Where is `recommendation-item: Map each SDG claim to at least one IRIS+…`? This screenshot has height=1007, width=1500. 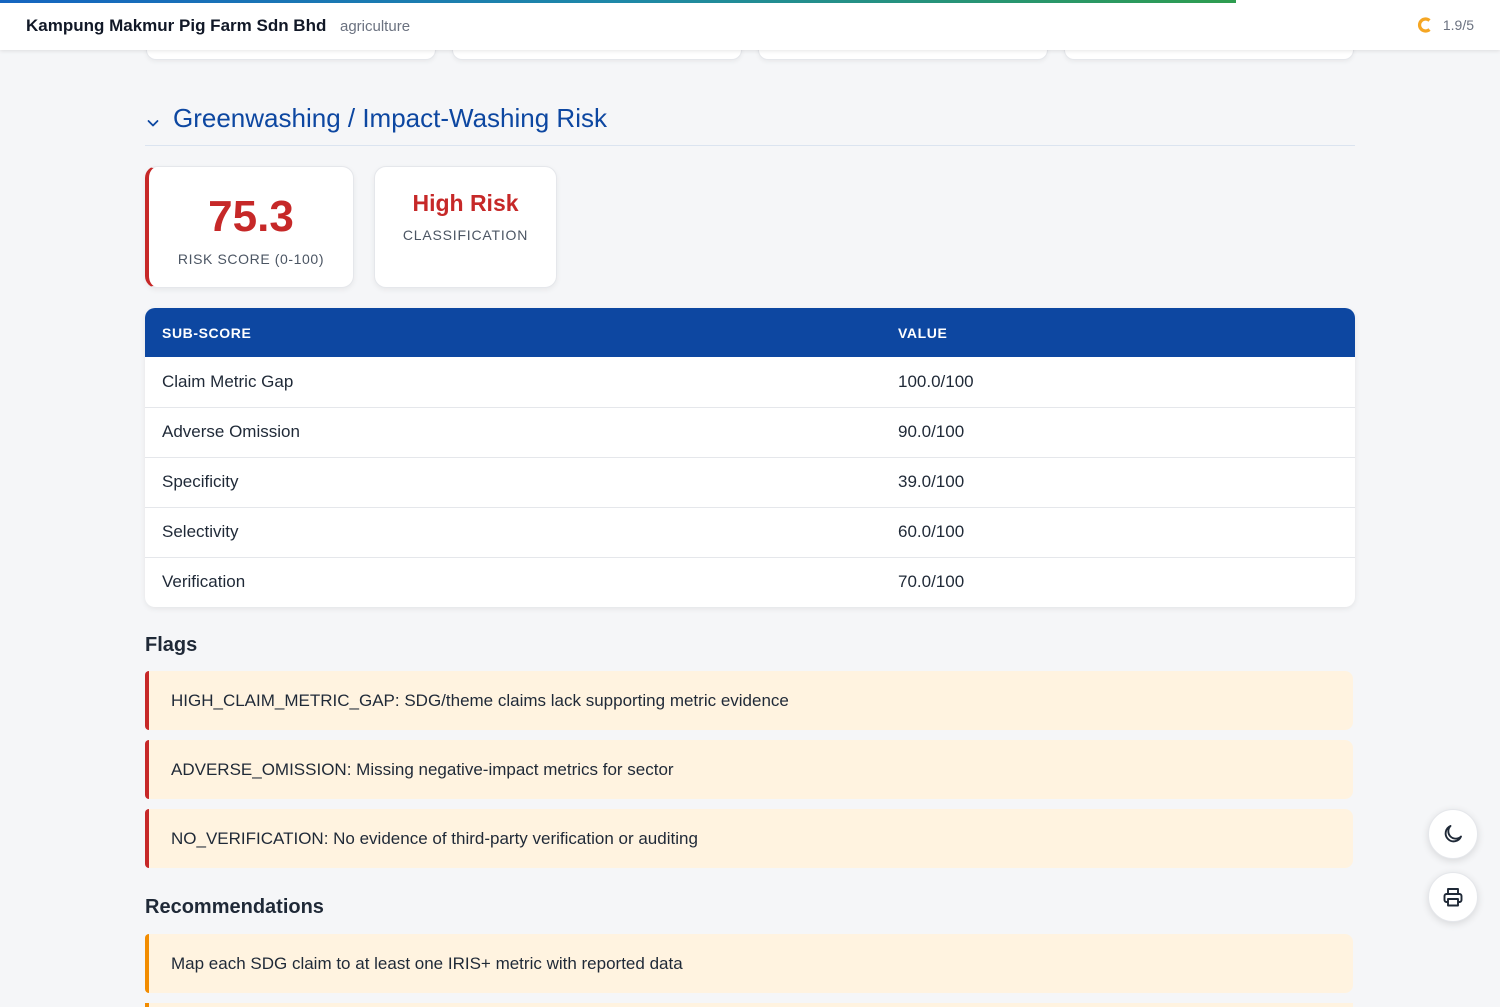
recommendation-item: Map each SDG claim to at least one IRIS+… is located at coordinates (749, 963).